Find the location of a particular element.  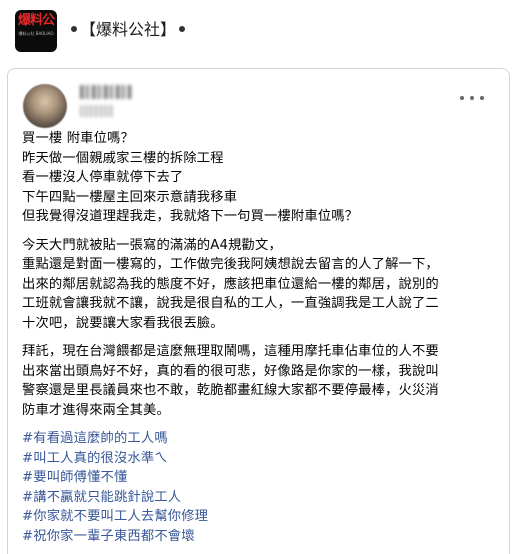

text-line: 看一樓沒人停車就停下去了 is located at coordinates (103, 177).